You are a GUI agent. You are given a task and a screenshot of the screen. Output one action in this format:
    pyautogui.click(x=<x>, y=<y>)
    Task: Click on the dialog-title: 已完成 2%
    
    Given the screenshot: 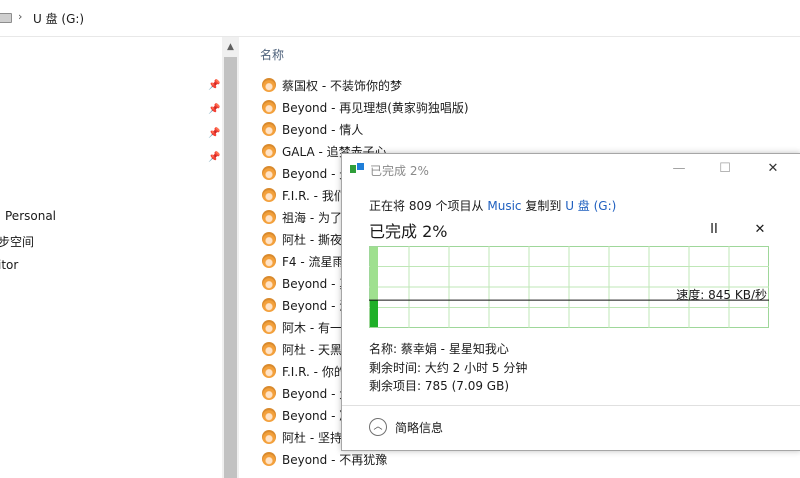 What is the action you would take?
    pyautogui.click(x=399, y=171)
    